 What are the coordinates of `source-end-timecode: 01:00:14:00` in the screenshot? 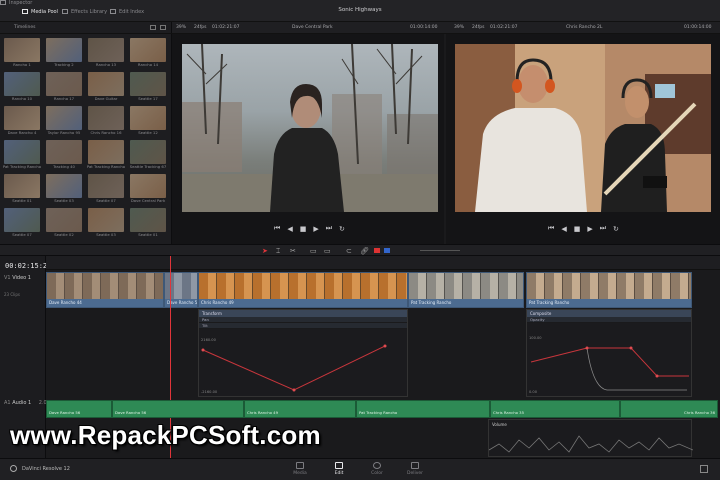 It's located at (424, 27).